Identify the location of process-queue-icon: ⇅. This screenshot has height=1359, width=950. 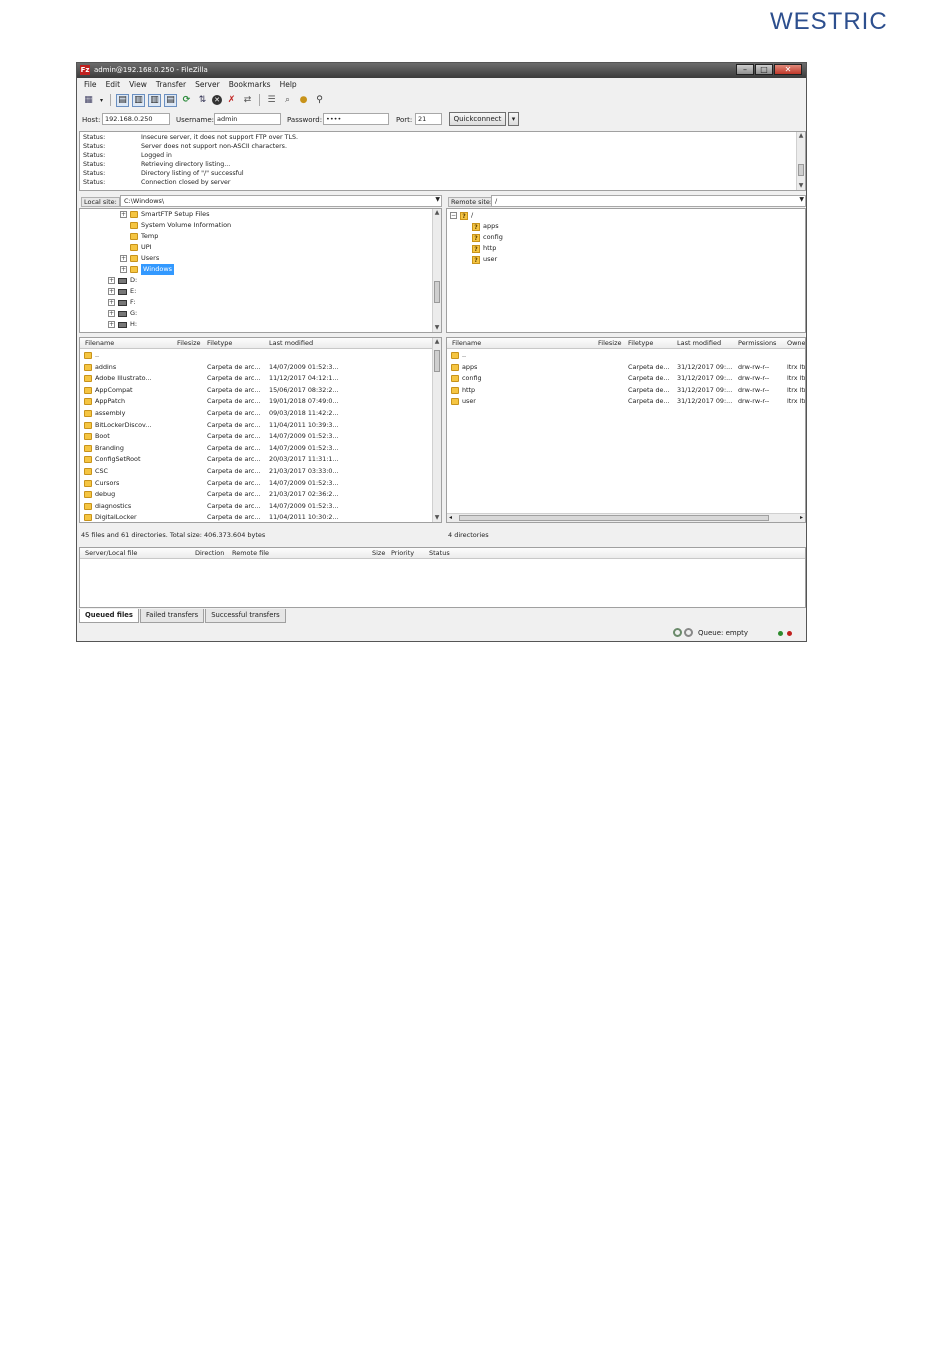
(202, 100).